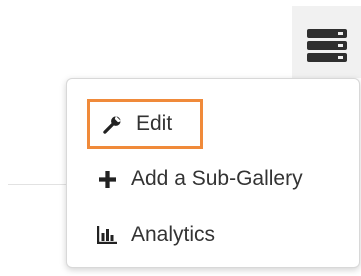  Describe the element at coordinates (107, 235) in the screenshot. I see `bar-chart-icon` at that location.